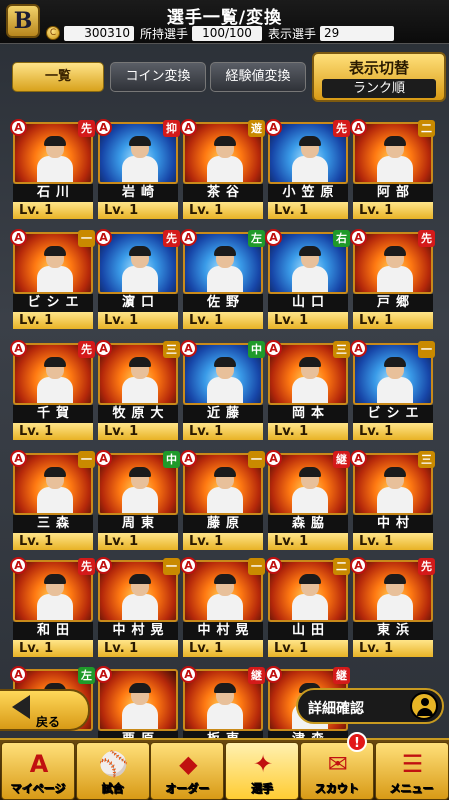 This screenshot has height=800, width=449. What do you see at coordinates (52, 608) in the screenshot?
I see `player-card: A 先和田 Lv. 1` at bounding box center [52, 608].